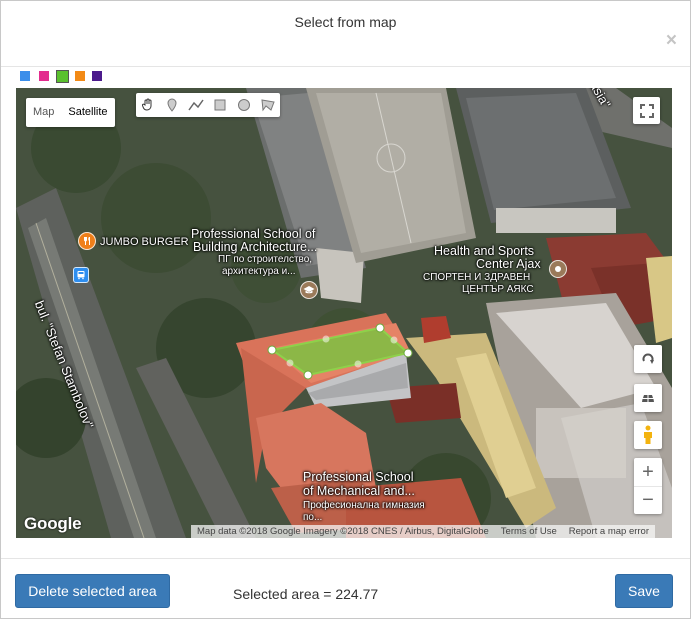  Describe the element at coordinates (529, 531) in the screenshot. I see `terms-of-use-link: Terms of Use` at that location.